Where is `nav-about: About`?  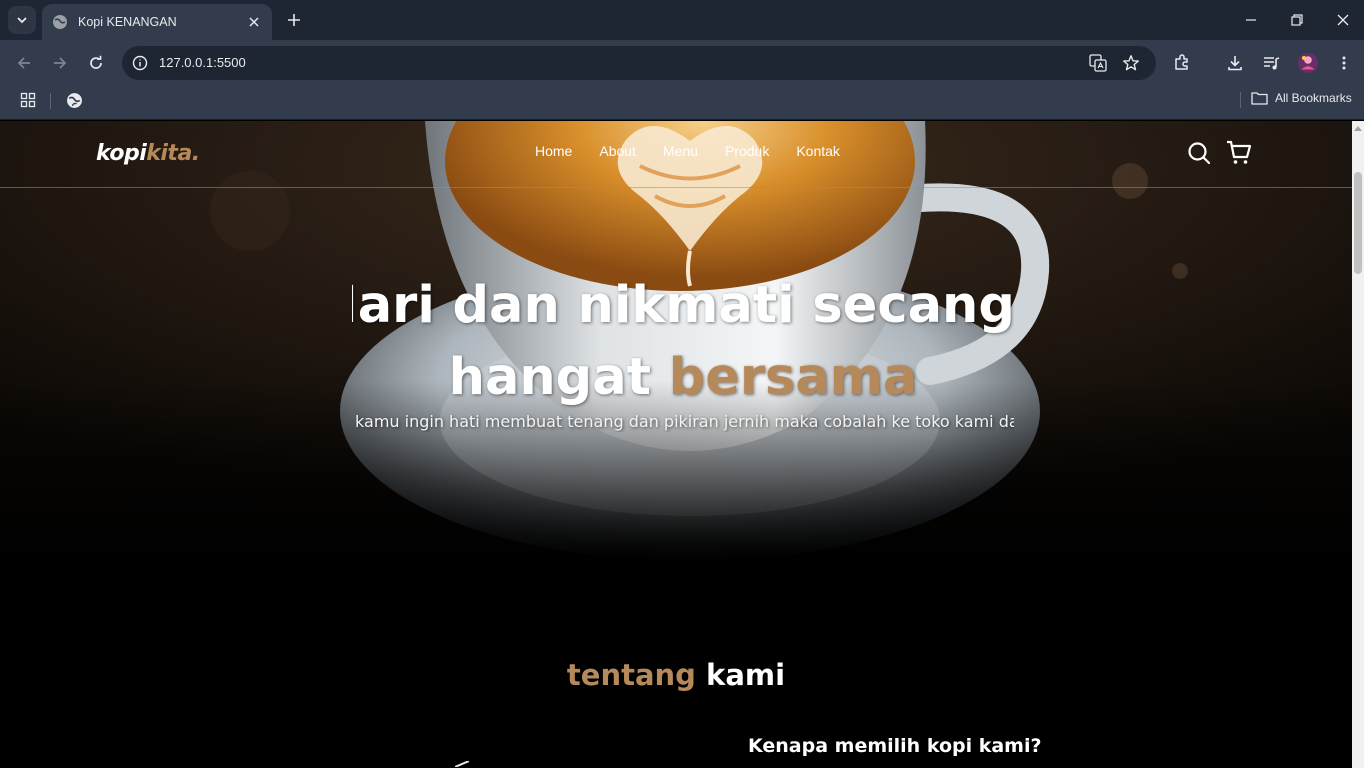 nav-about: About is located at coordinates (617, 151).